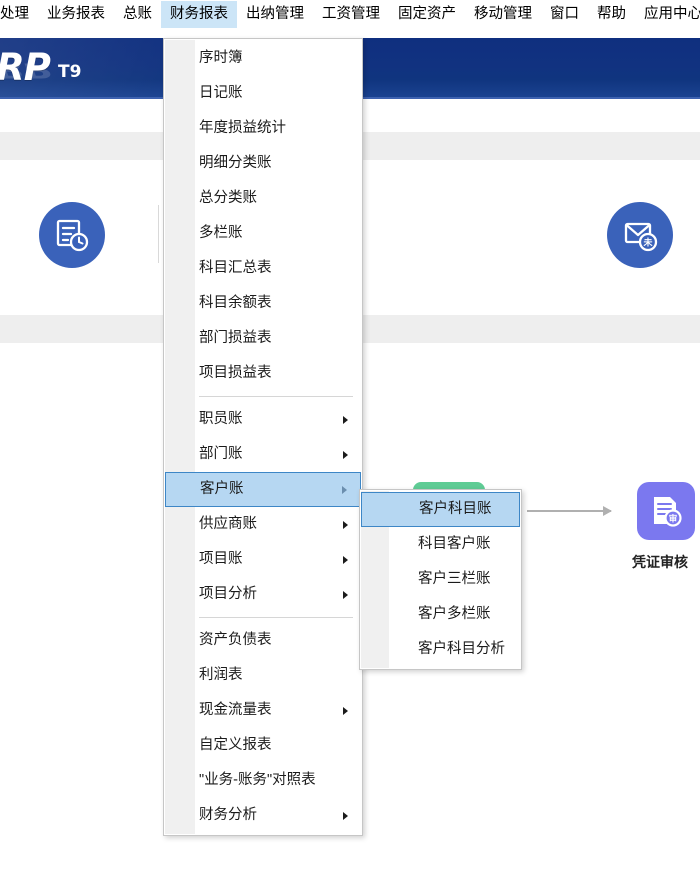 This screenshot has height=893, width=700. What do you see at coordinates (25, 70) in the screenshot?
I see `app-logo-reflection: ERP` at bounding box center [25, 70].